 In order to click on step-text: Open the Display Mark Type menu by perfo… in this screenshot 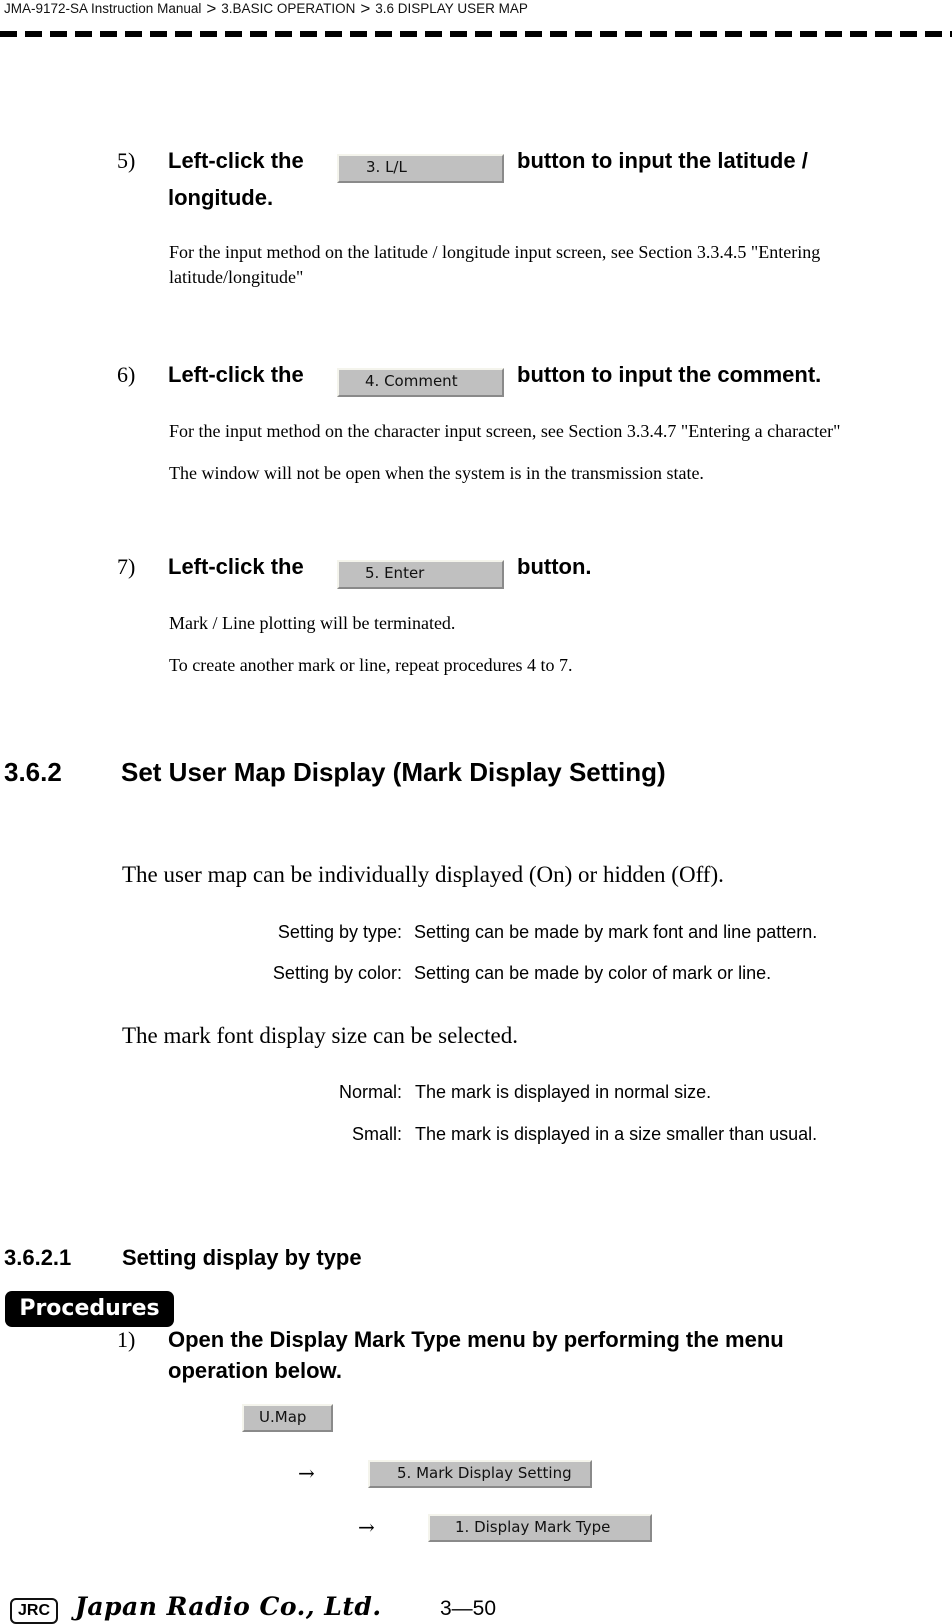, I will do `click(476, 1339)`.